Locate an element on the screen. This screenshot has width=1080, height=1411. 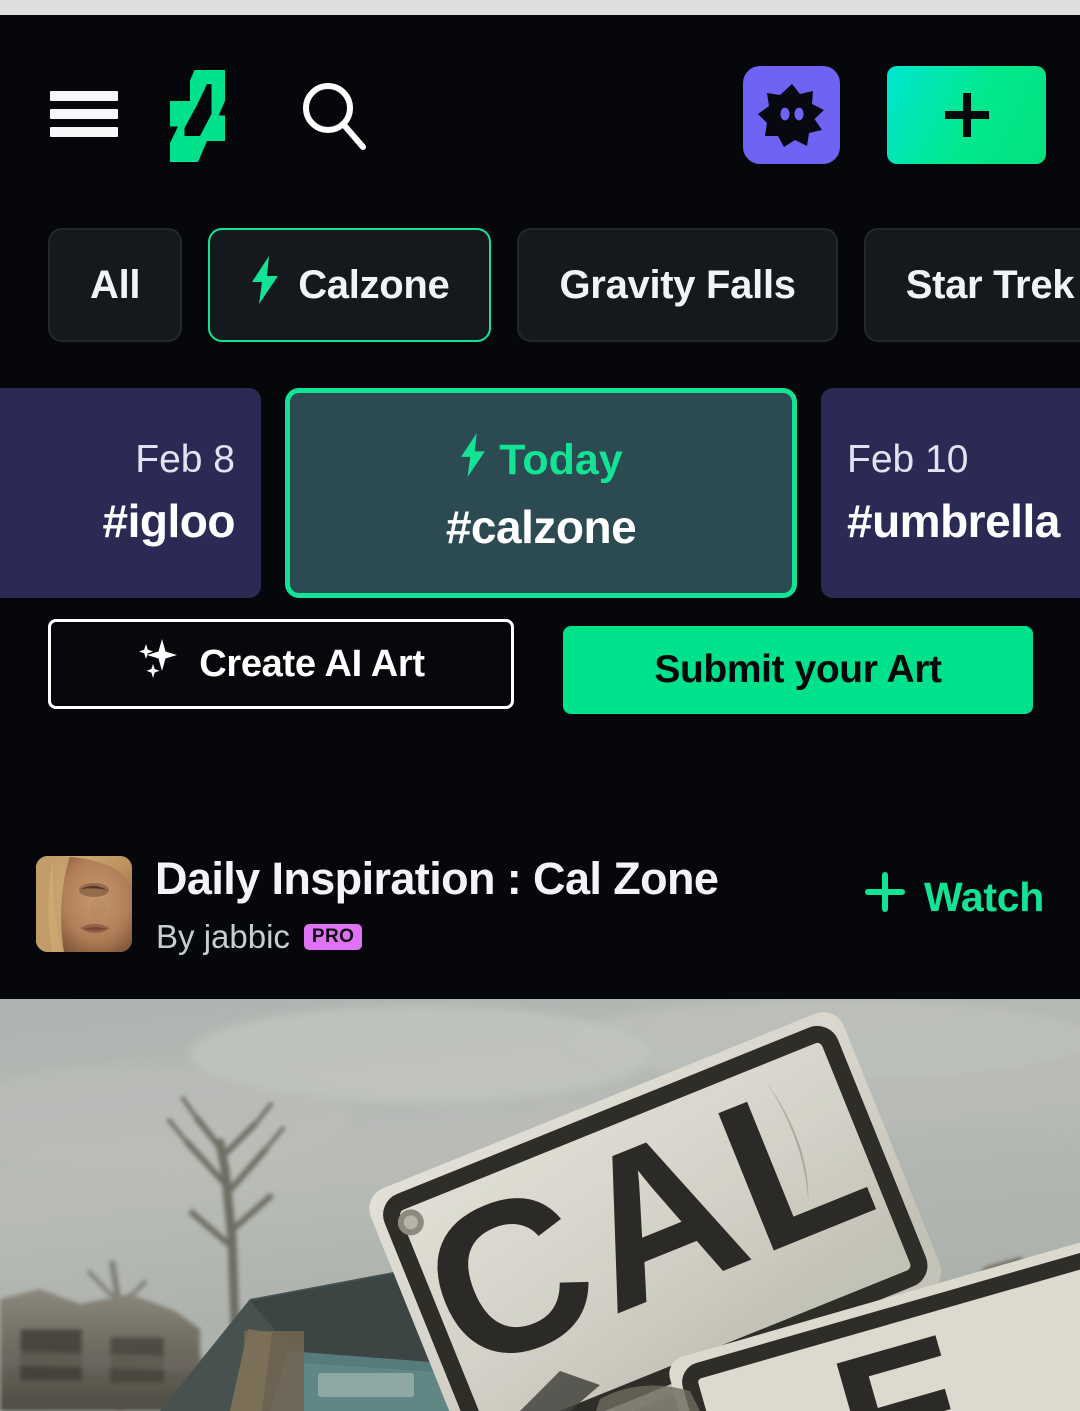
submit-your-art-label: Submit your Art is located at coordinates (798, 669).